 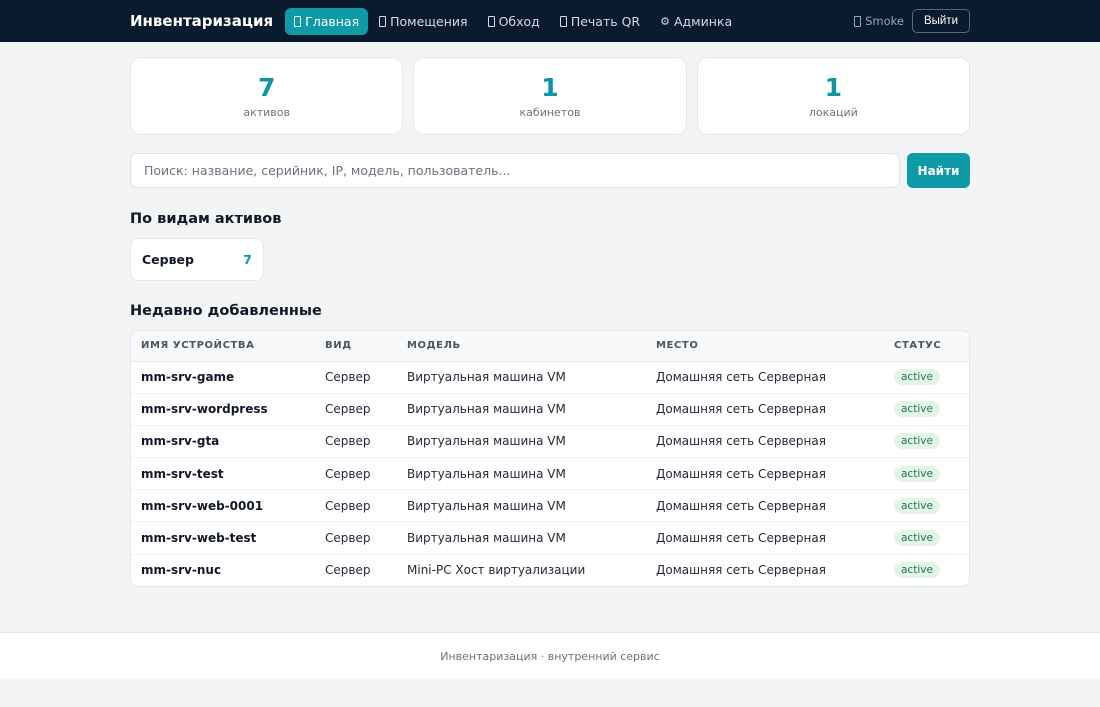 I want to click on device-name-link: mm-srv-wordpress, so click(x=223, y=409).